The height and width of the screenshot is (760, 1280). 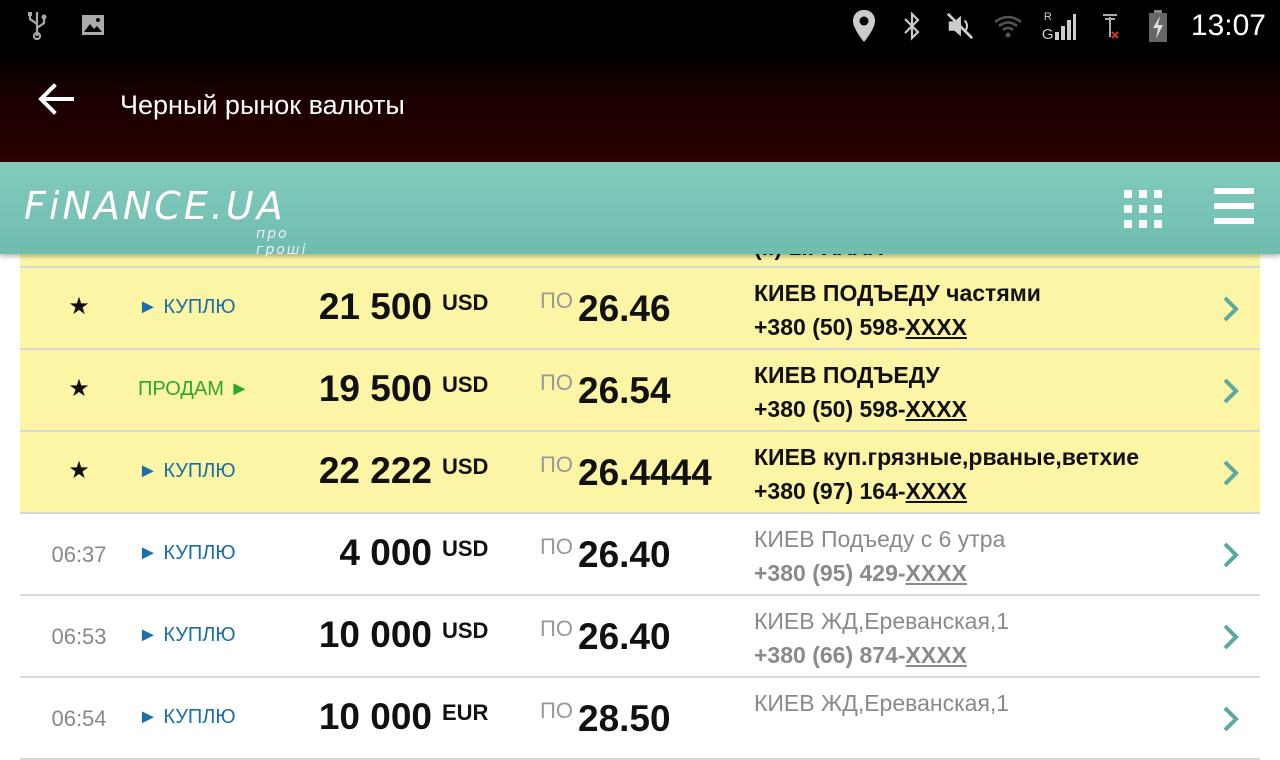 I want to click on phone-prefix: +380 (66) 874-, so click(x=830, y=655).